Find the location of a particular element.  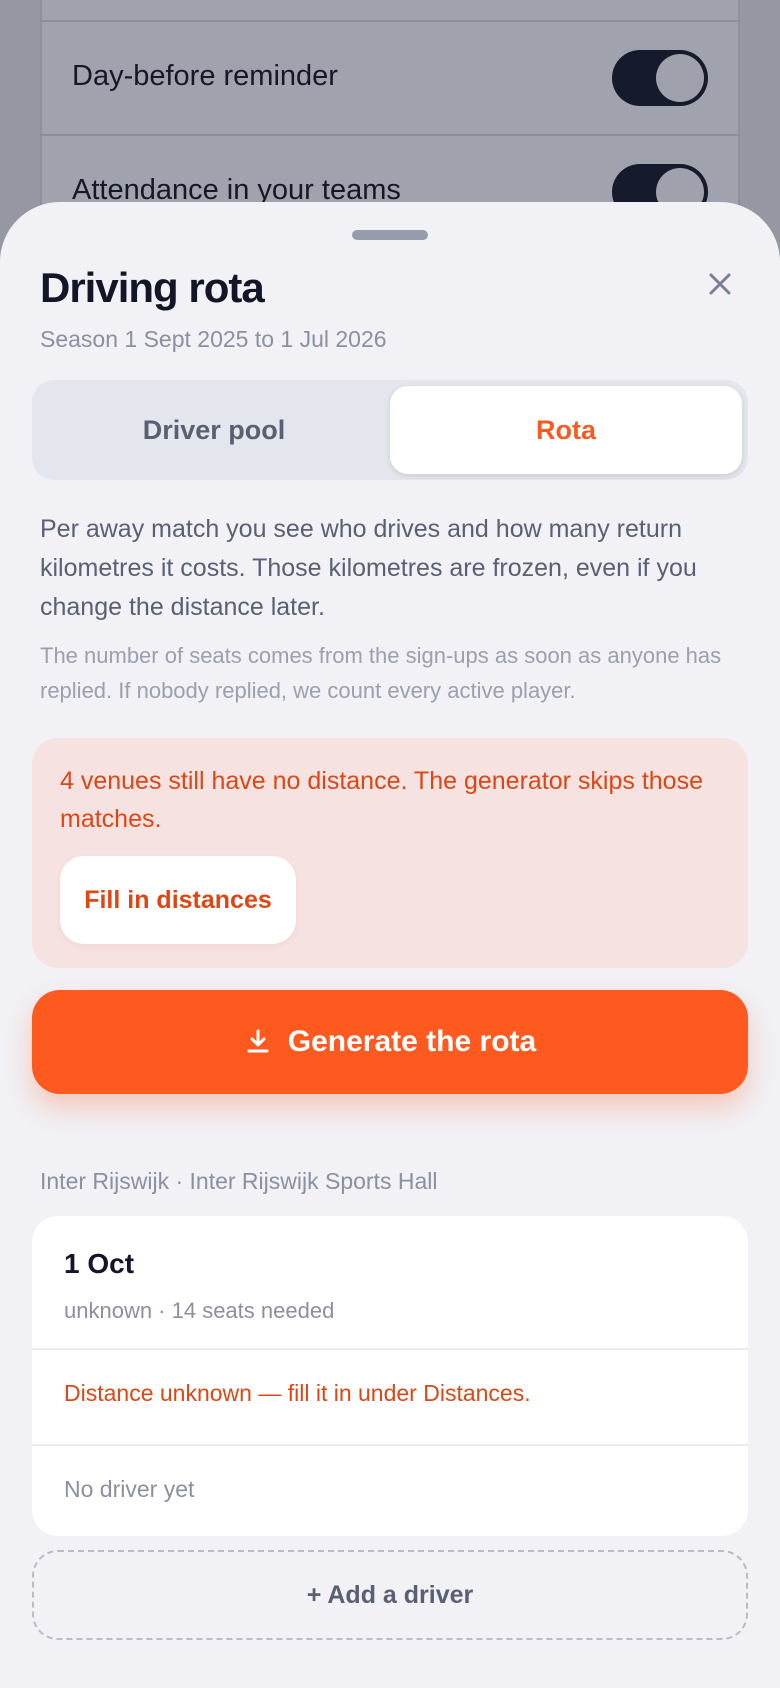

sheet-drag-handle is located at coordinates (390, 235).